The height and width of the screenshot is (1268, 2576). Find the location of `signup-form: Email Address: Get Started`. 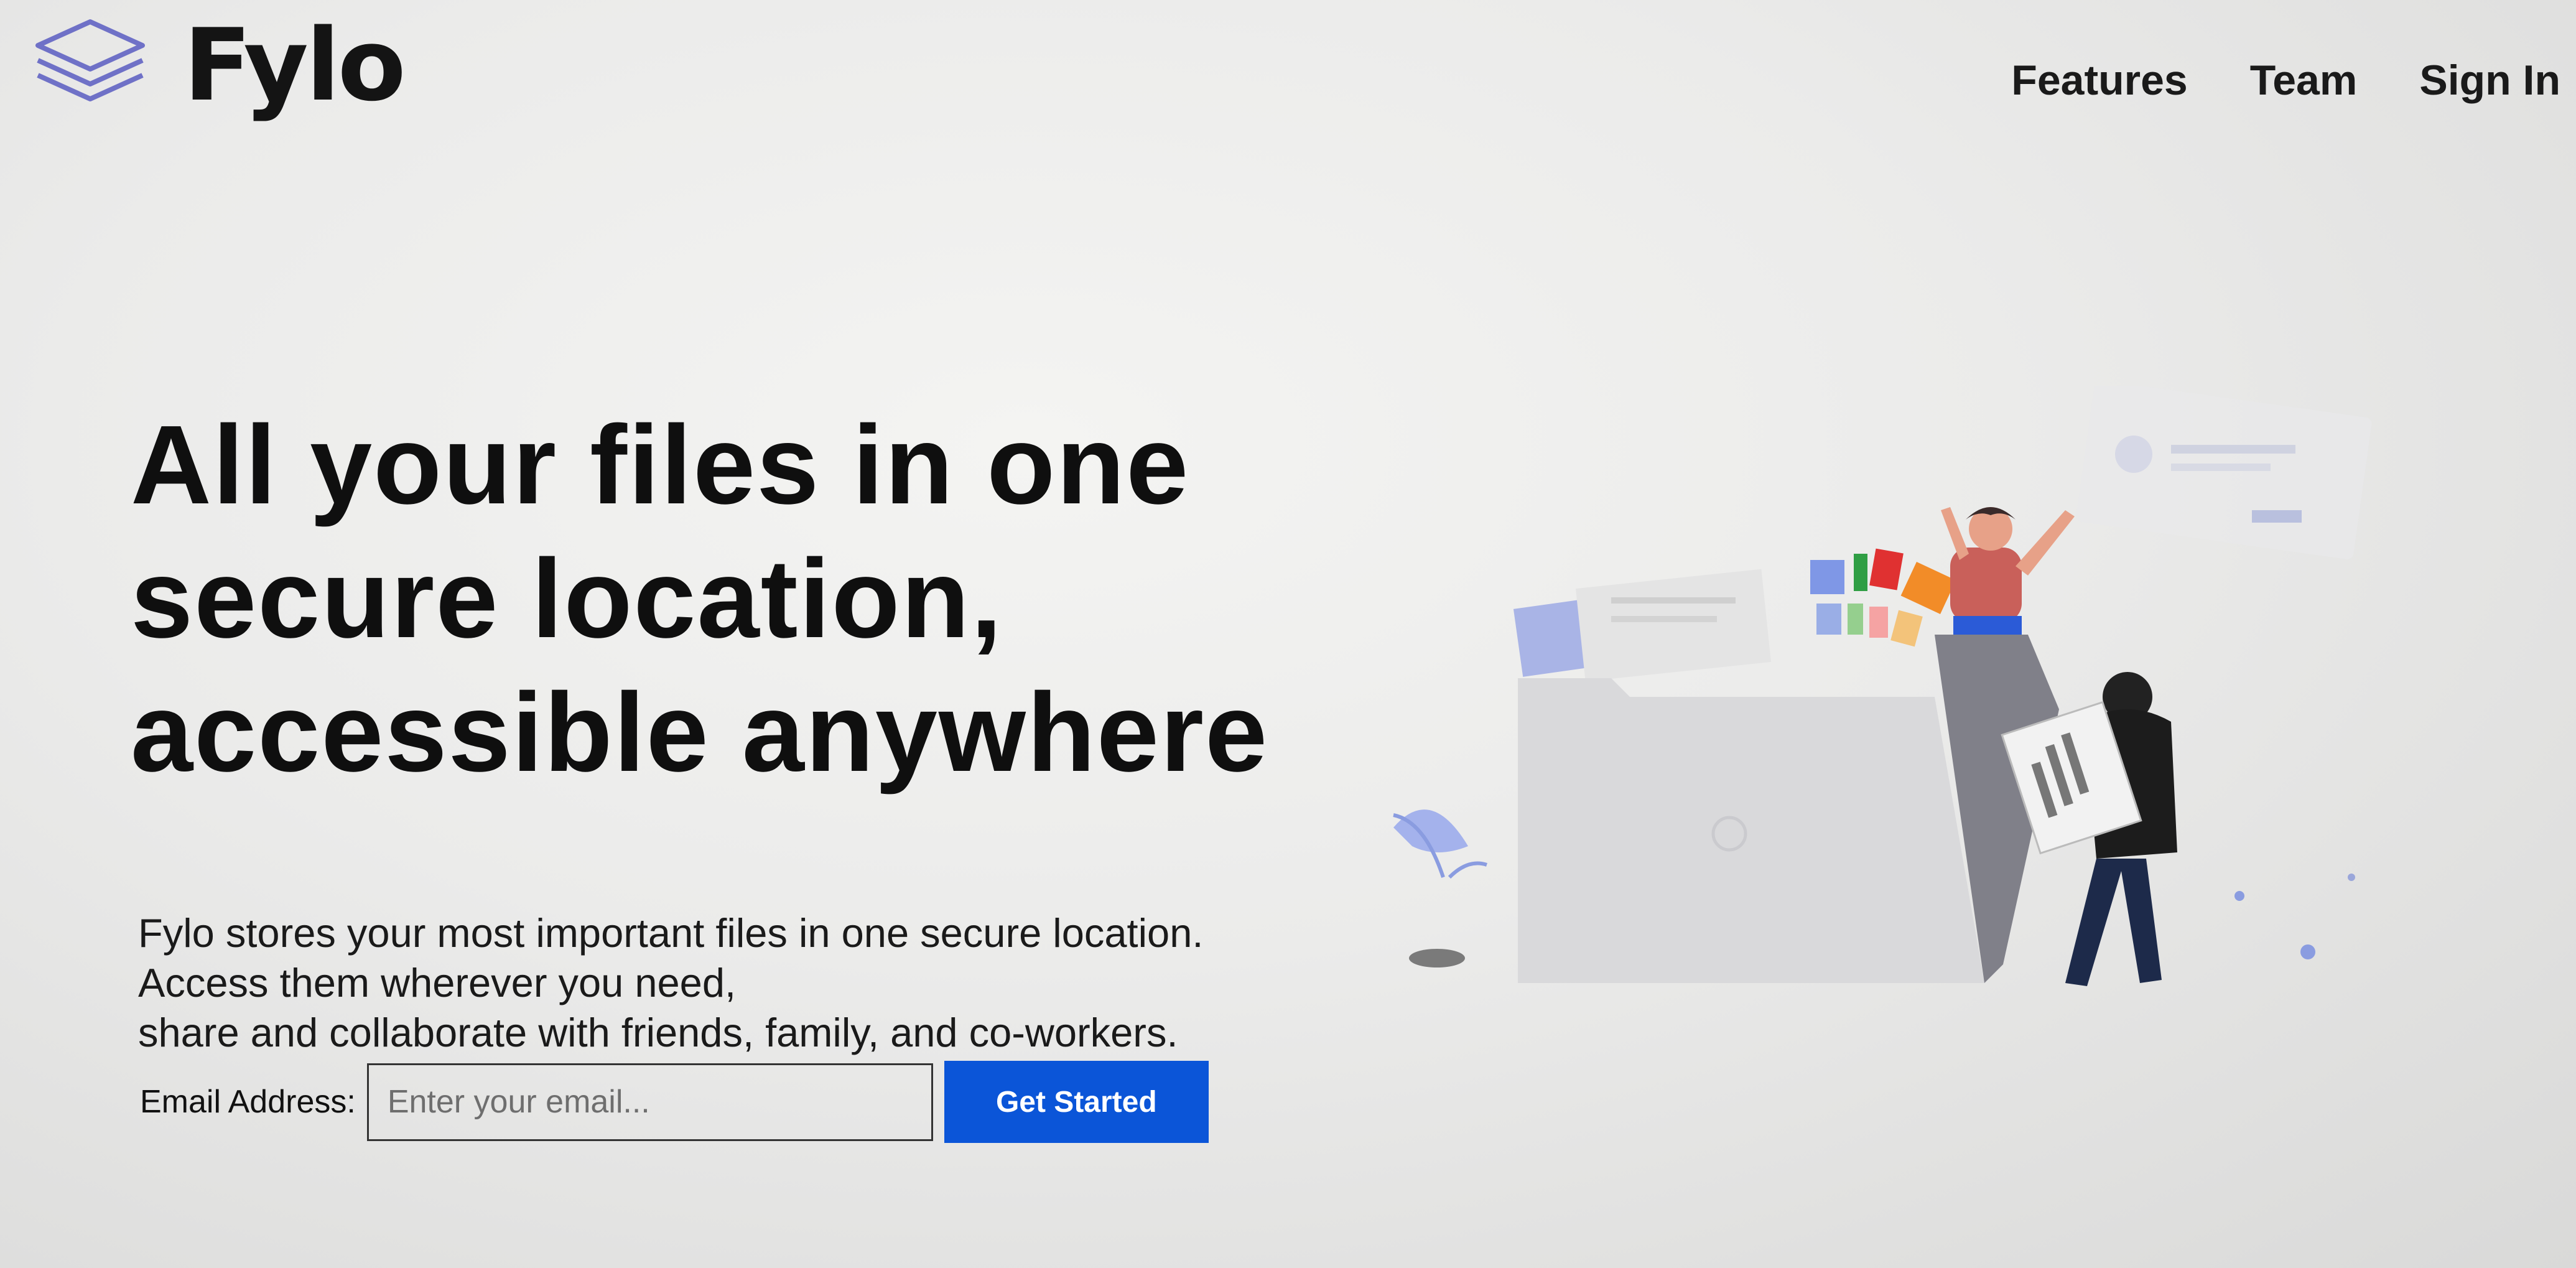

signup-form: Email Address: Get Started is located at coordinates (674, 1102).